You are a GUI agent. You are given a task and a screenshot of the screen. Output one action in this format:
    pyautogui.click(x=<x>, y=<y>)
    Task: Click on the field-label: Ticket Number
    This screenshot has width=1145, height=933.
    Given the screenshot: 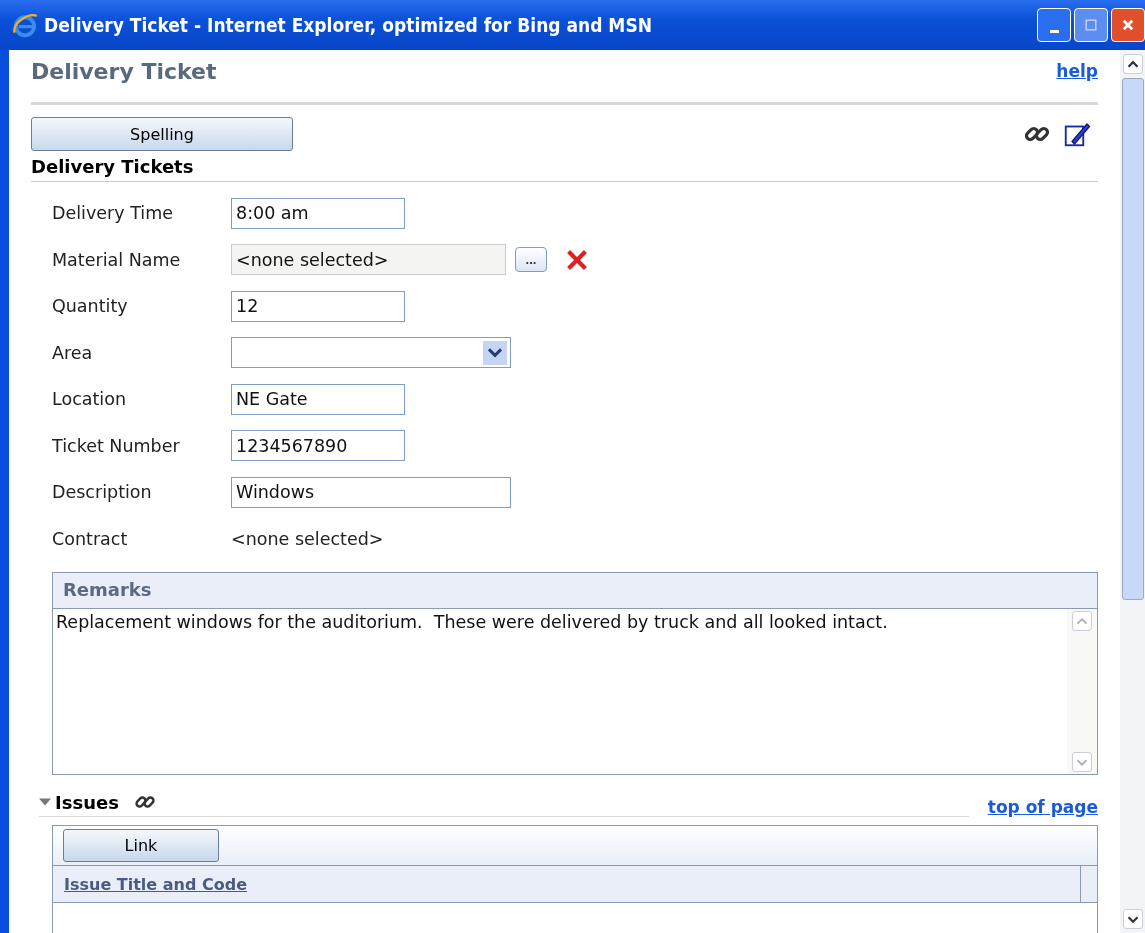 What is the action you would take?
    pyautogui.click(x=116, y=445)
    